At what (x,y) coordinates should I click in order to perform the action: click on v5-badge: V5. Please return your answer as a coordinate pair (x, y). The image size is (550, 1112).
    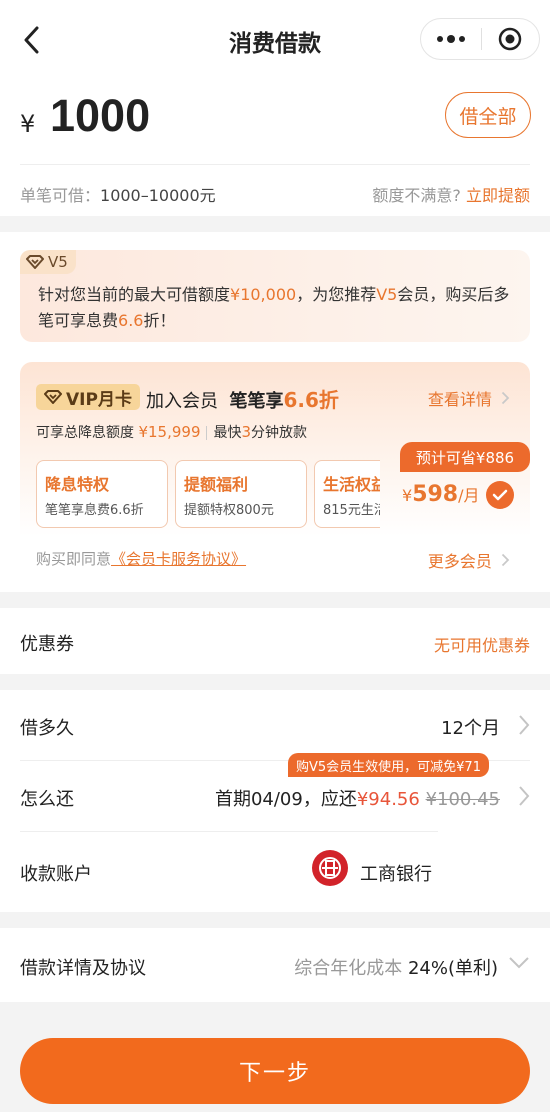
    Looking at the image, I should click on (48, 262).